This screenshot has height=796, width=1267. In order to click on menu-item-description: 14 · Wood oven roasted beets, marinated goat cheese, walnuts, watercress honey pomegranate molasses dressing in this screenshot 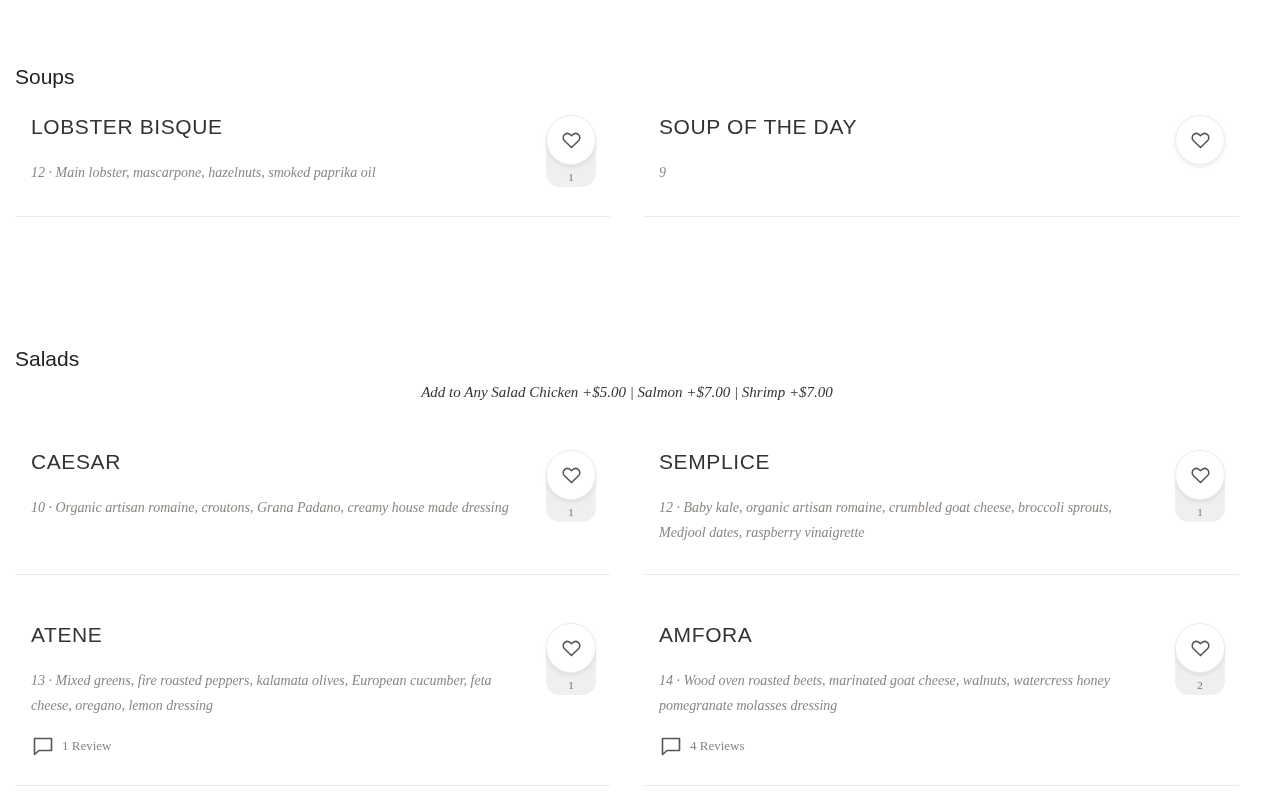, I will do `click(885, 693)`.